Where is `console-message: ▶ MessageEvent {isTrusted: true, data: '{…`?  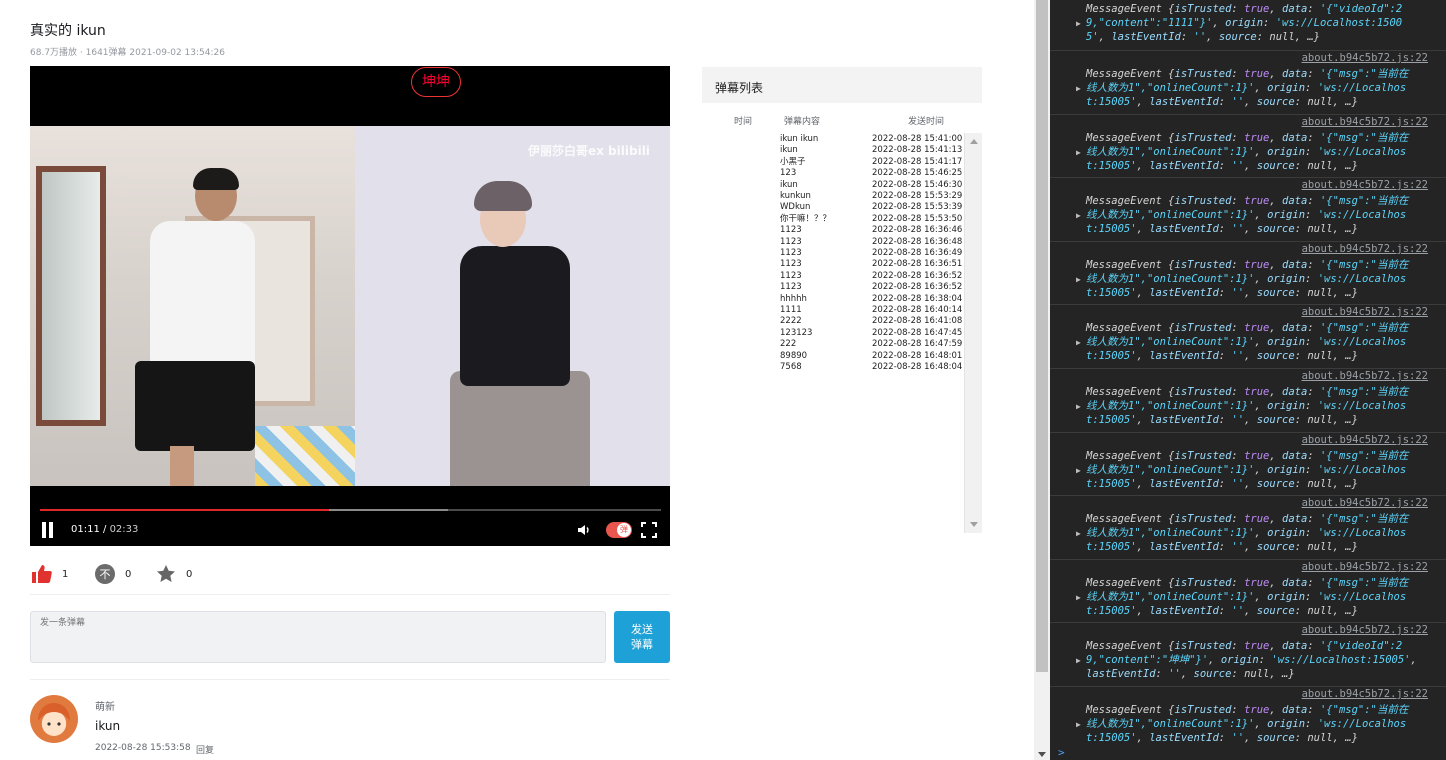
console-message: ▶ MessageEvent {isTrusted: true, data: '{… is located at coordinates (1248, 24).